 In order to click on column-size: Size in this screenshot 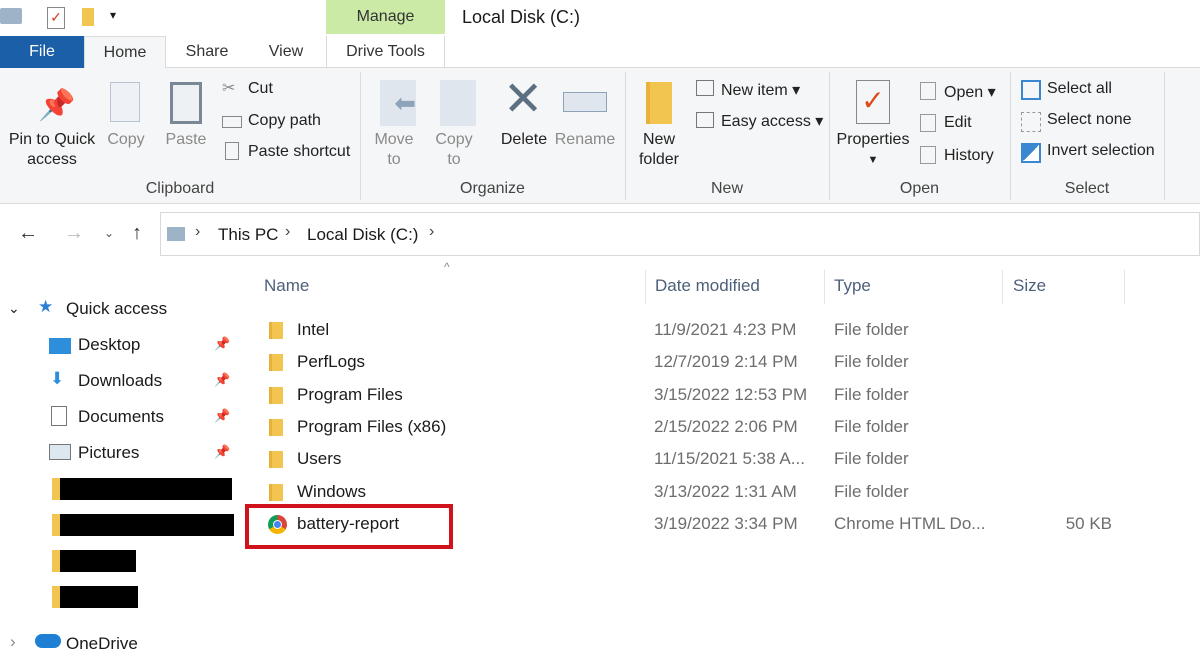, I will do `click(1029, 286)`.